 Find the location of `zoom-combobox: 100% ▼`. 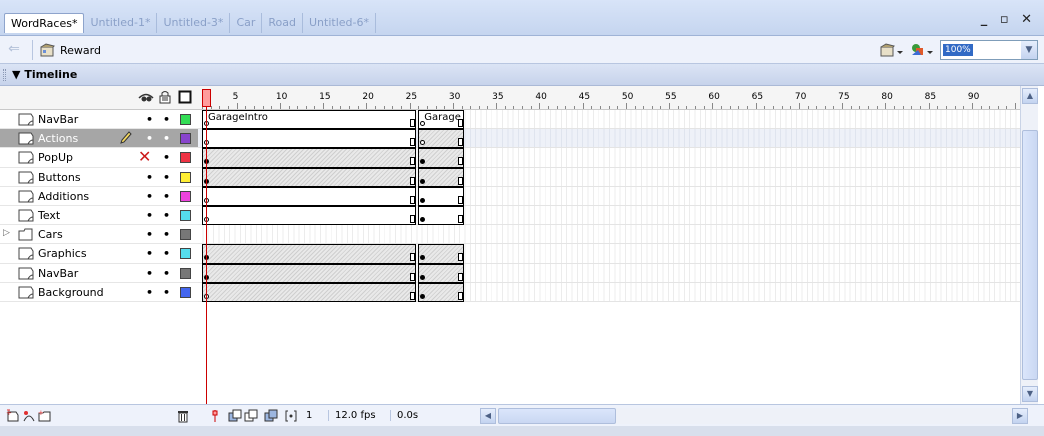

zoom-combobox: 100% ▼ is located at coordinates (989, 50).